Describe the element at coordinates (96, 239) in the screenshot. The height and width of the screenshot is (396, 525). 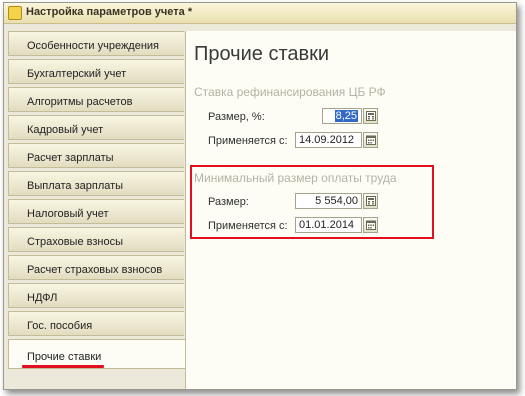
I see `sidebar-item-insurance: Страховые взносы` at that location.